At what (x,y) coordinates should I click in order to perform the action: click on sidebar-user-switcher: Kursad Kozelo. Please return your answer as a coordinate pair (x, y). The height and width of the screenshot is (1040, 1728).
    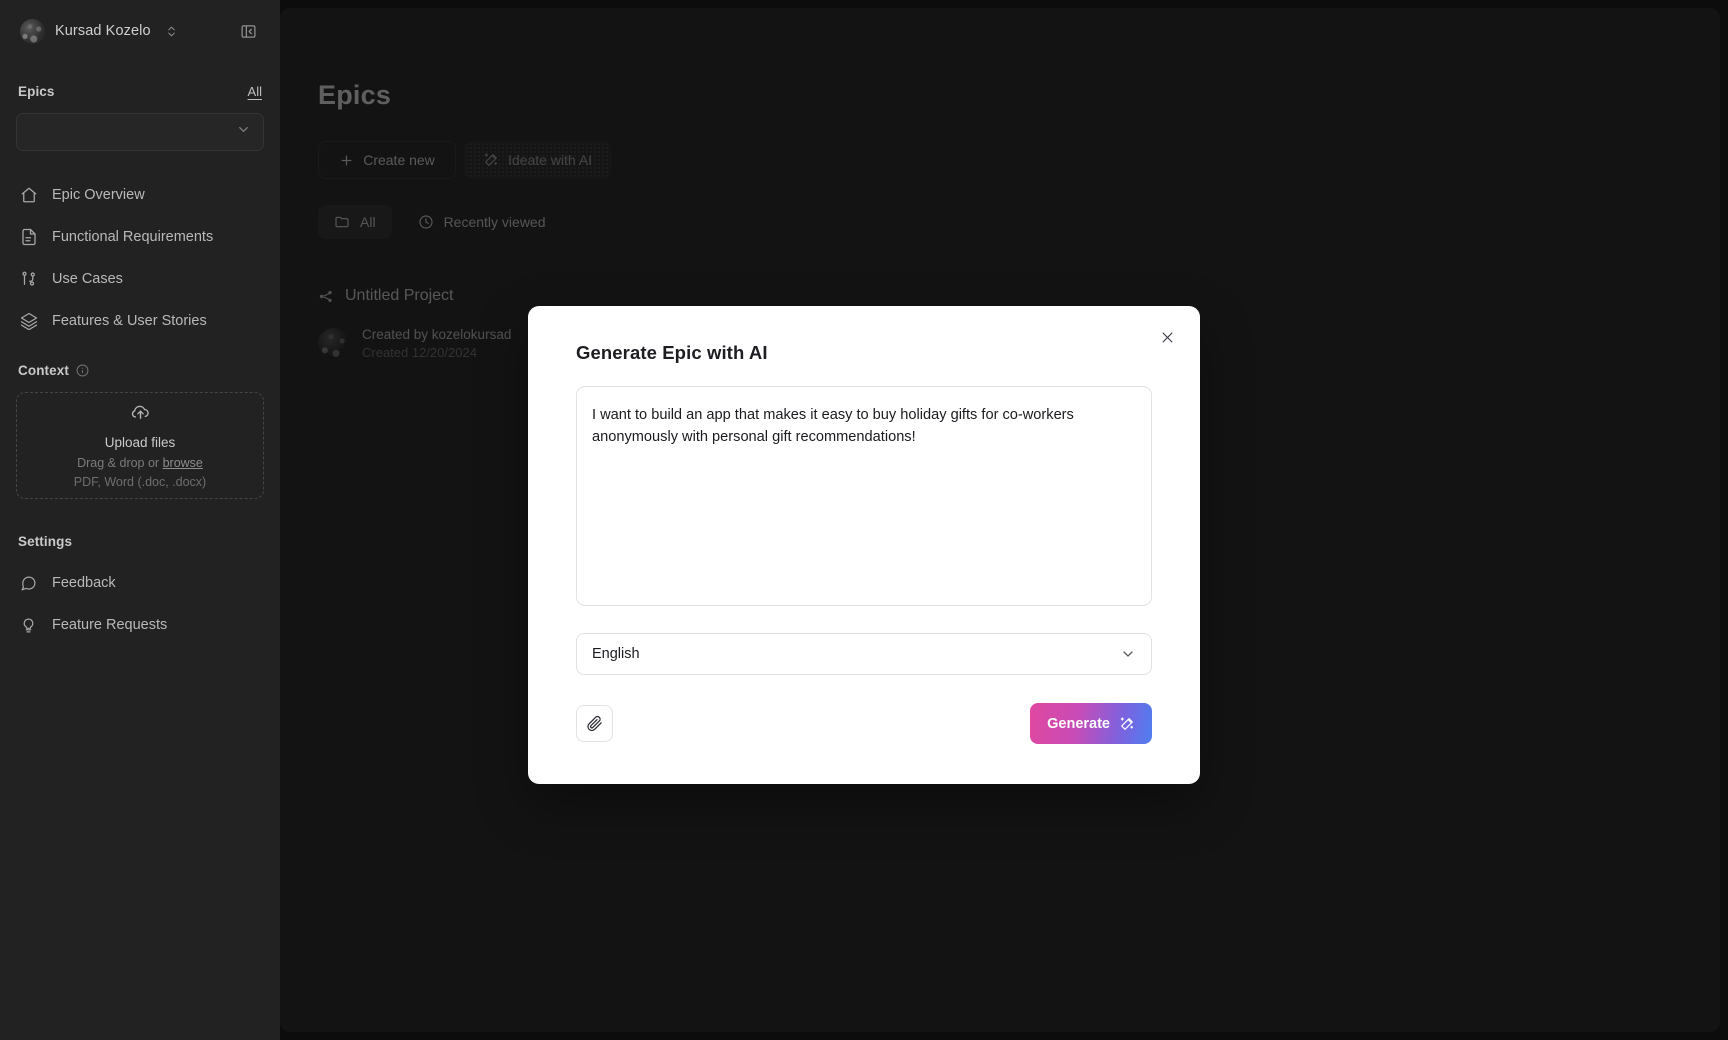
    Looking at the image, I should click on (140, 31).